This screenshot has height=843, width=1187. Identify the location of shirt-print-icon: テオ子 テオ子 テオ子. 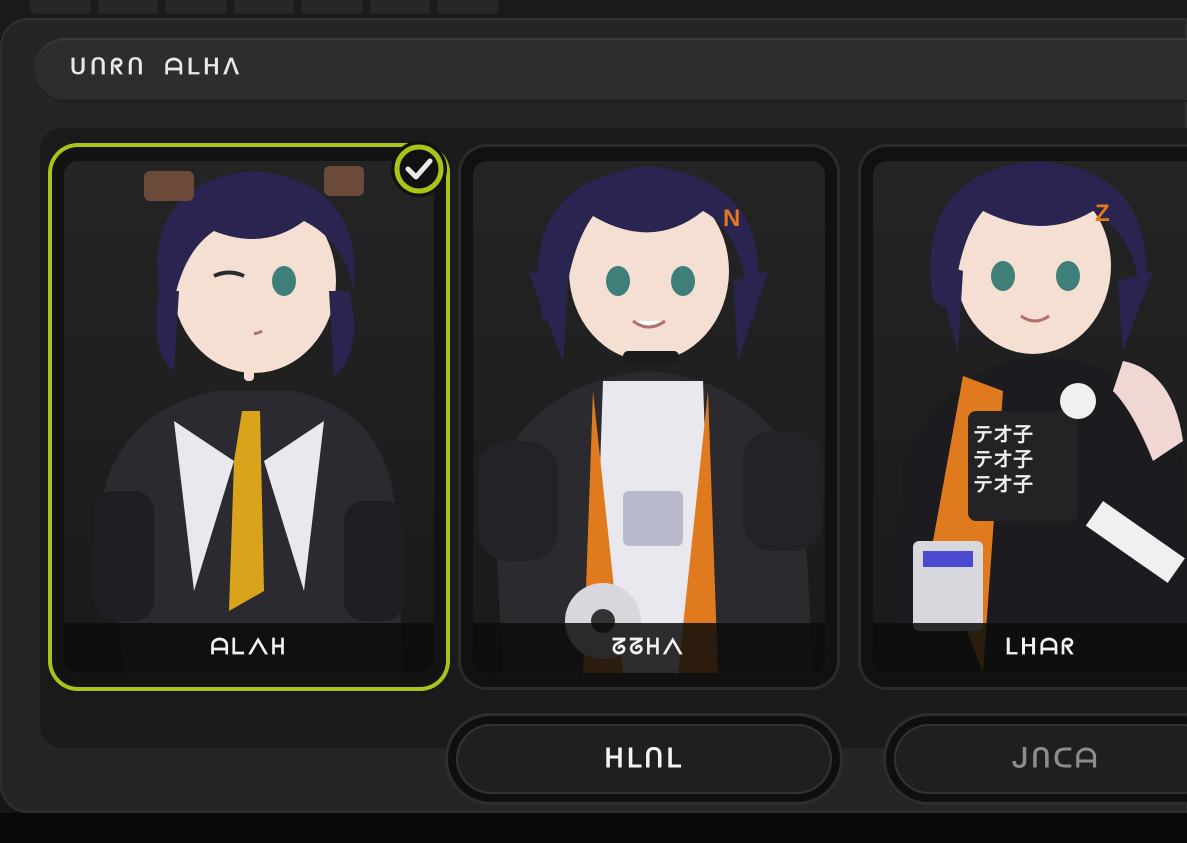
(1003, 460).